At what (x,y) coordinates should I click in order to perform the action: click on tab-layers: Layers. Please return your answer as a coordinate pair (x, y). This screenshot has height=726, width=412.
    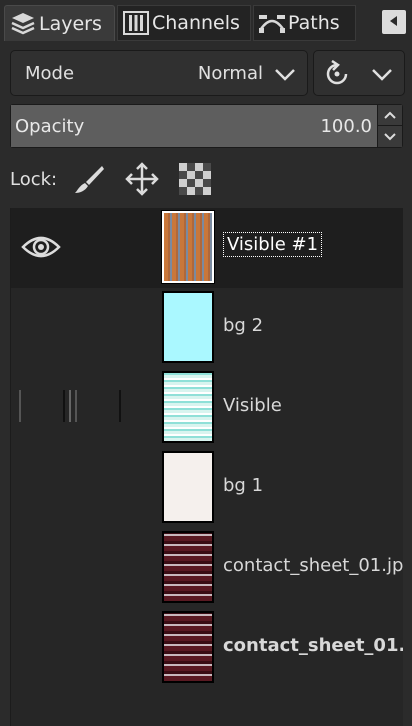
    Looking at the image, I should click on (59, 23).